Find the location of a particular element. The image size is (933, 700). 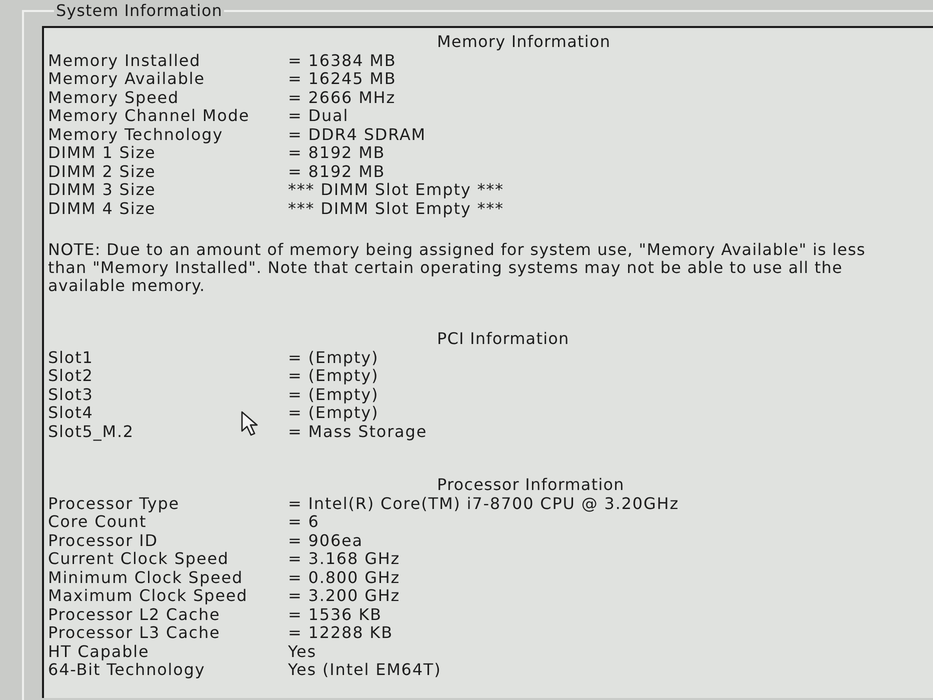

field-value: = 16384 MB is located at coordinates (342, 61).